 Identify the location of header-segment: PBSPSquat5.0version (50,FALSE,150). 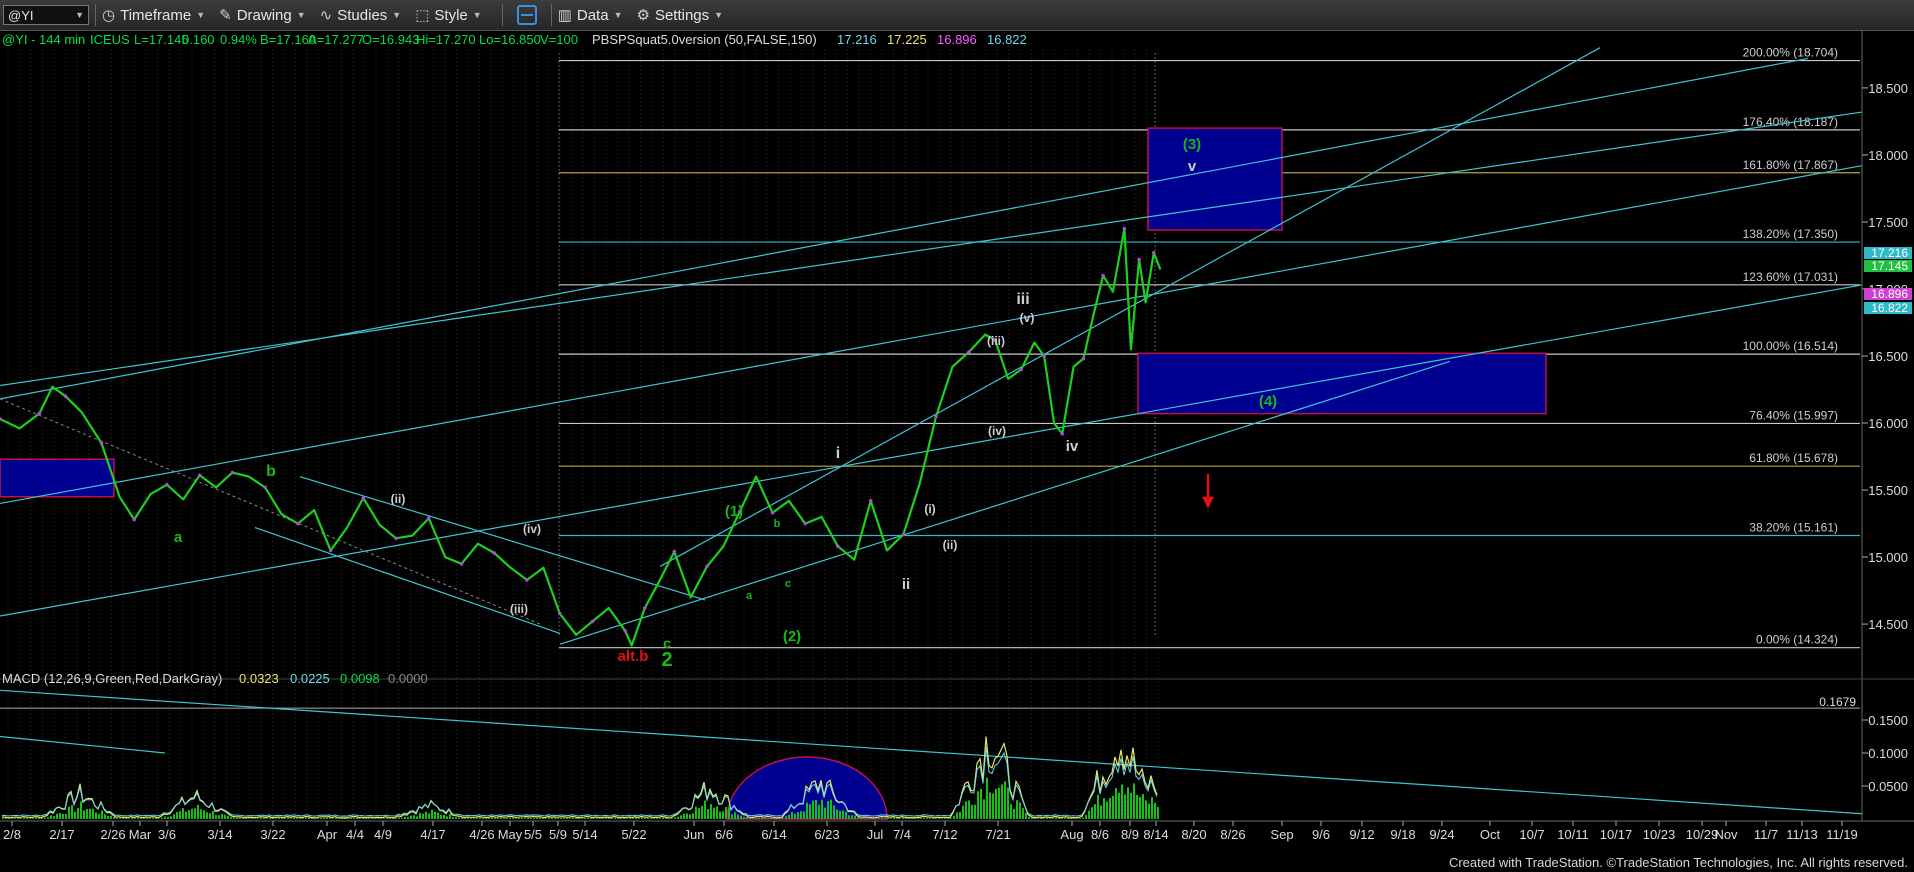
(704, 39).